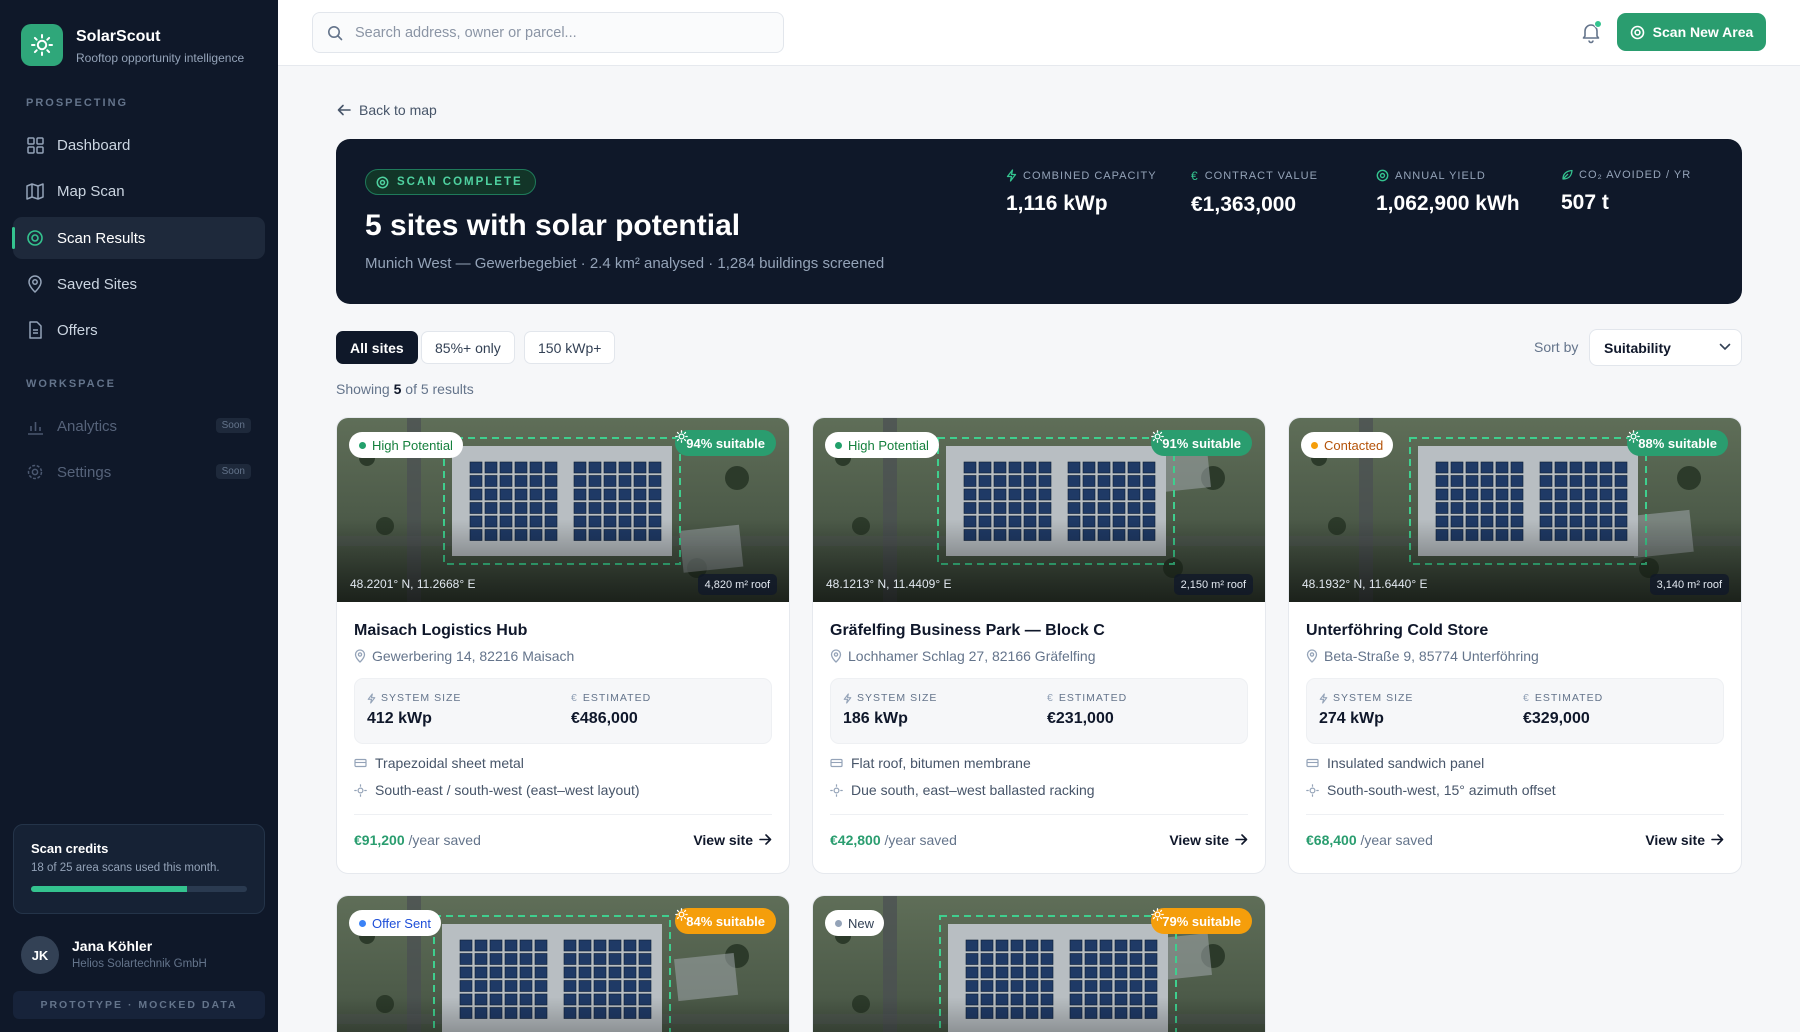 This screenshot has width=1800, height=1032. Describe the element at coordinates (563, 963) in the screenshot. I see `site-card: Offer Sent 84% suitable` at that location.